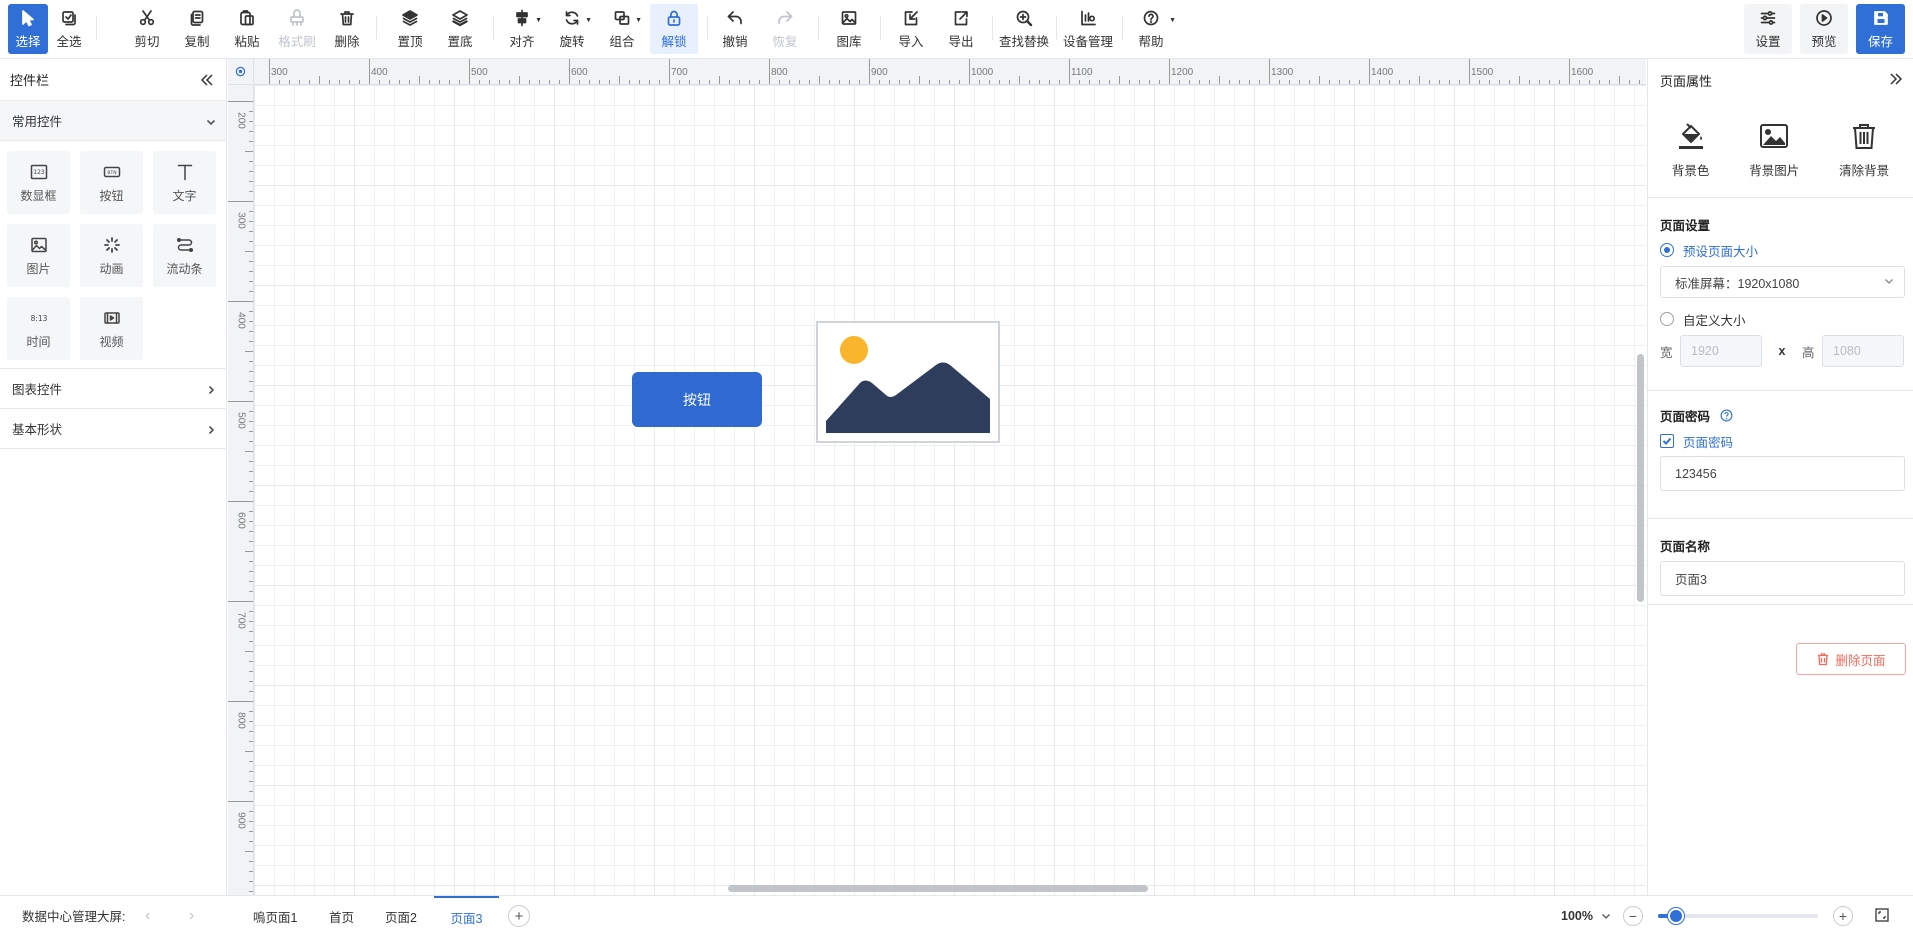 The height and width of the screenshot is (935, 1913). I want to click on image-icon, so click(39, 245).